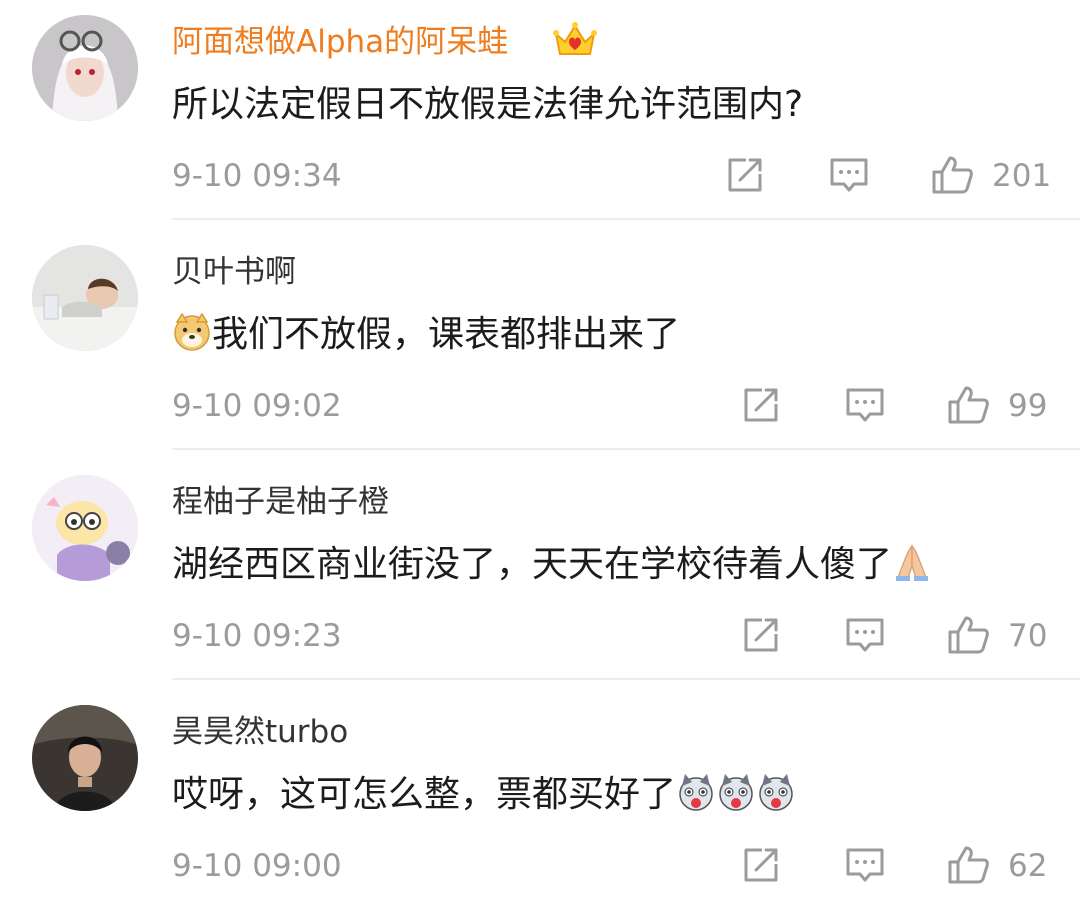  What do you see at coordinates (1028, 866) in the screenshot?
I see `like-count: 62` at bounding box center [1028, 866].